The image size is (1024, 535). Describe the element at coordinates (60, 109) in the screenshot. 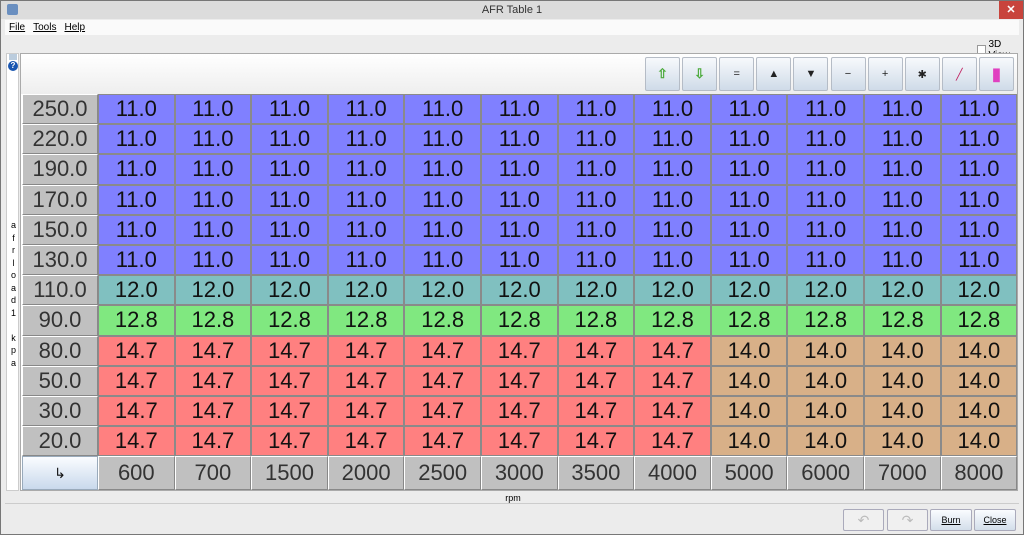

I see `y-axis-cell: 250.0` at that location.